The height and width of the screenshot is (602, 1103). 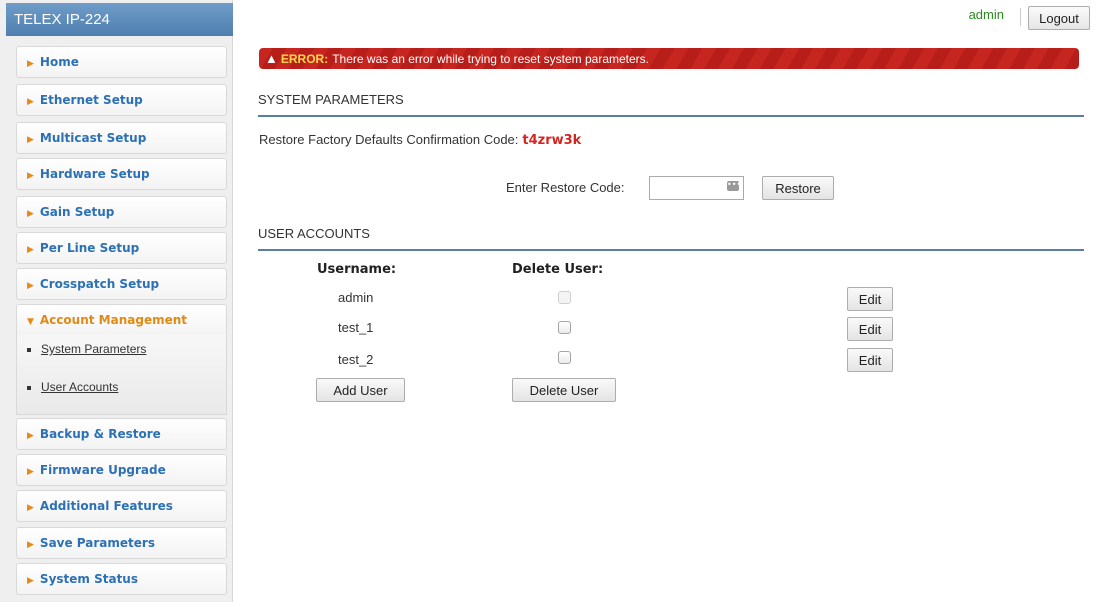 I want to click on user-accounts-title: USER ACCOUNTS, so click(x=671, y=238).